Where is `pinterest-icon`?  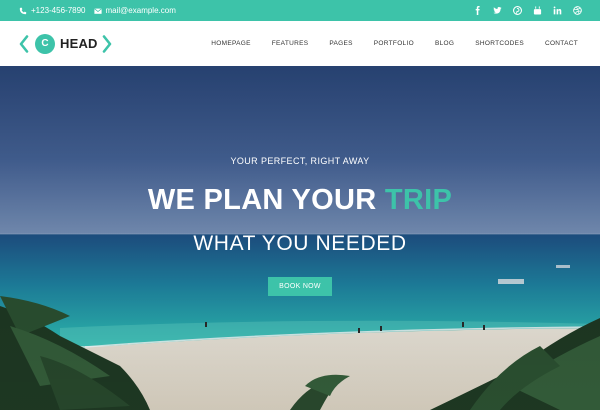
pinterest-icon is located at coordinates (517, 10).